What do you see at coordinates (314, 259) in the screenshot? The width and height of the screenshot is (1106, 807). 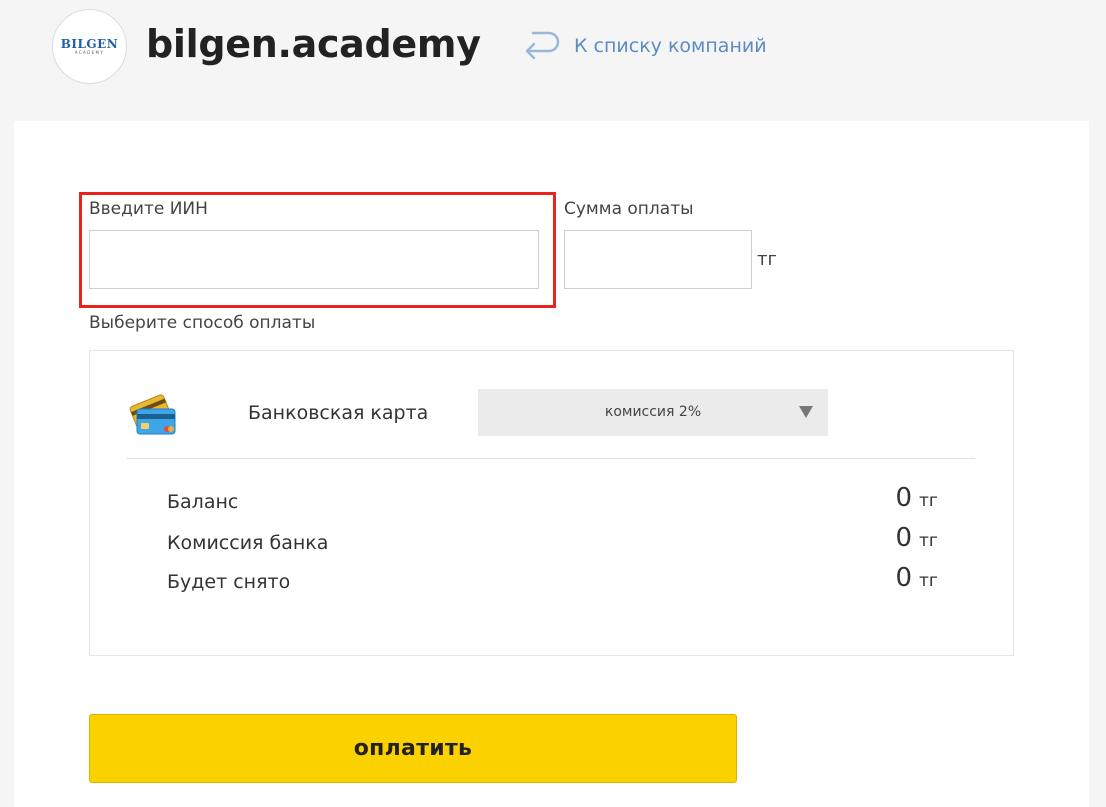 I see `iin-input` at bounding box center [314, 259].